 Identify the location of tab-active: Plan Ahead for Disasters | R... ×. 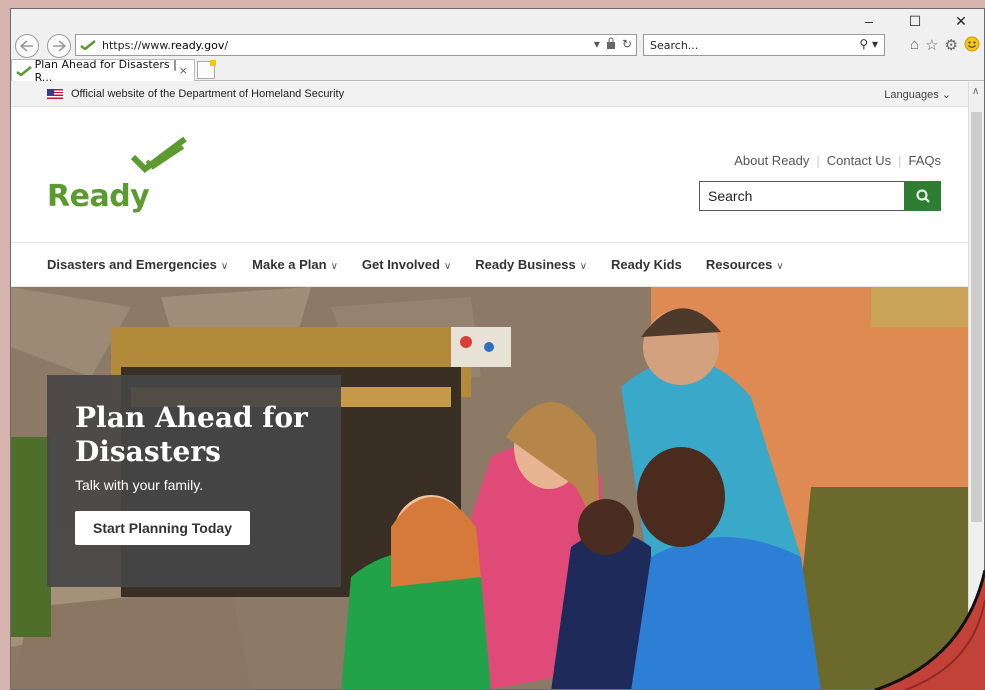
(103, 70).